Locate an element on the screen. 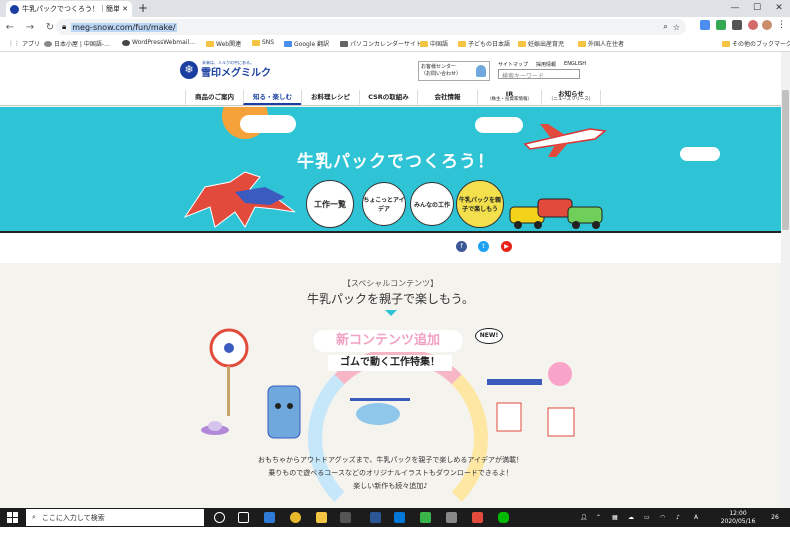  site-logo: ❄ 未来は、ミルクの中にある。 雪印メグミルク is located at coordinates (225, 69).